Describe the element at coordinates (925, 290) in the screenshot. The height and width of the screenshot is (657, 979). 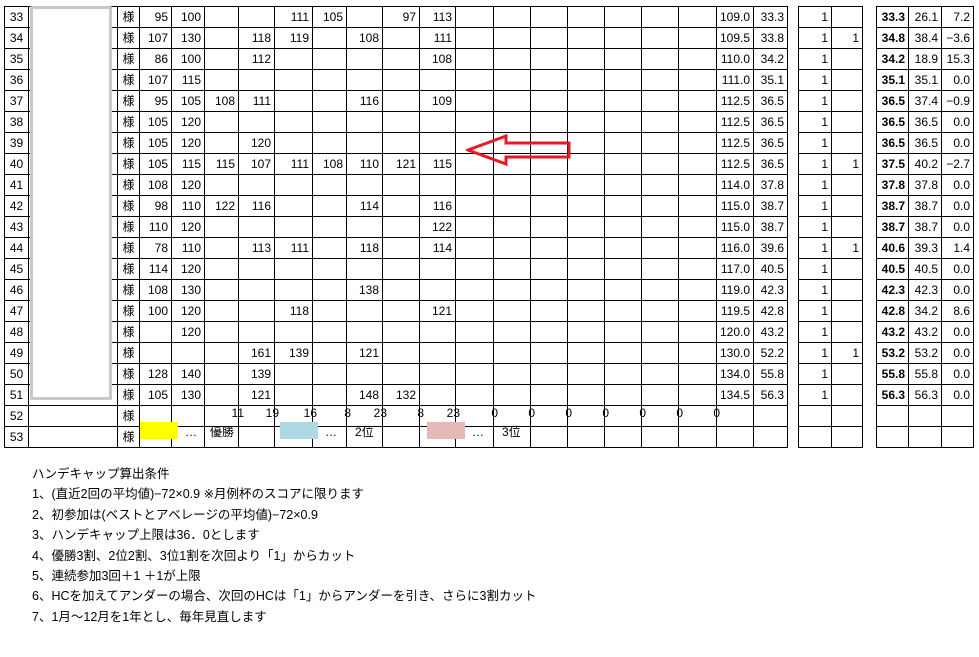
I see `table-row: 42.3 42.3 0.0` at that location.